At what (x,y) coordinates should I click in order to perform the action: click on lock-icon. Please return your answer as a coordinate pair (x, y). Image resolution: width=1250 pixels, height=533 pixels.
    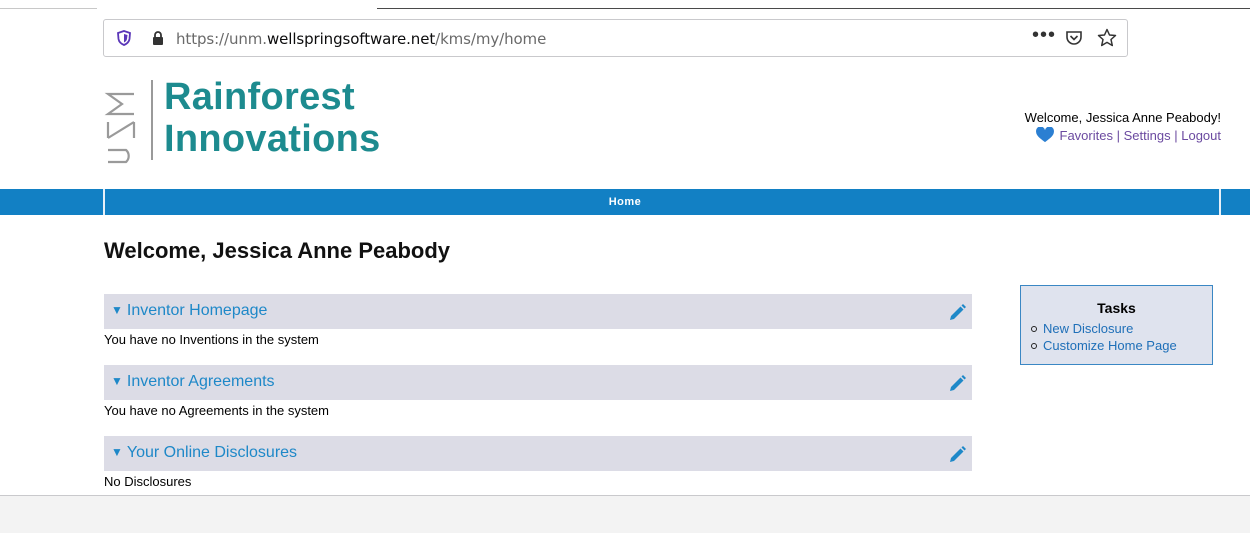
    Looking at the image, I should click on (158, 38).